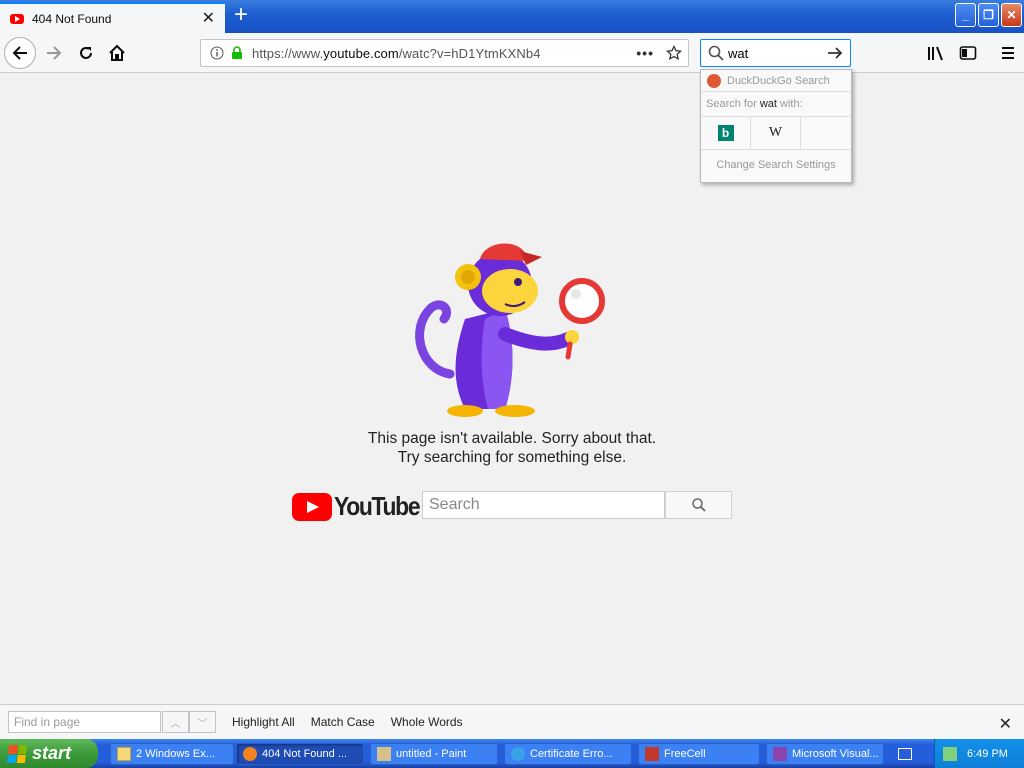 The image size is (1024, 768). Describe the element at coordinates (965, 15) in the screenshot. I see `minimize-button: _` at that location.